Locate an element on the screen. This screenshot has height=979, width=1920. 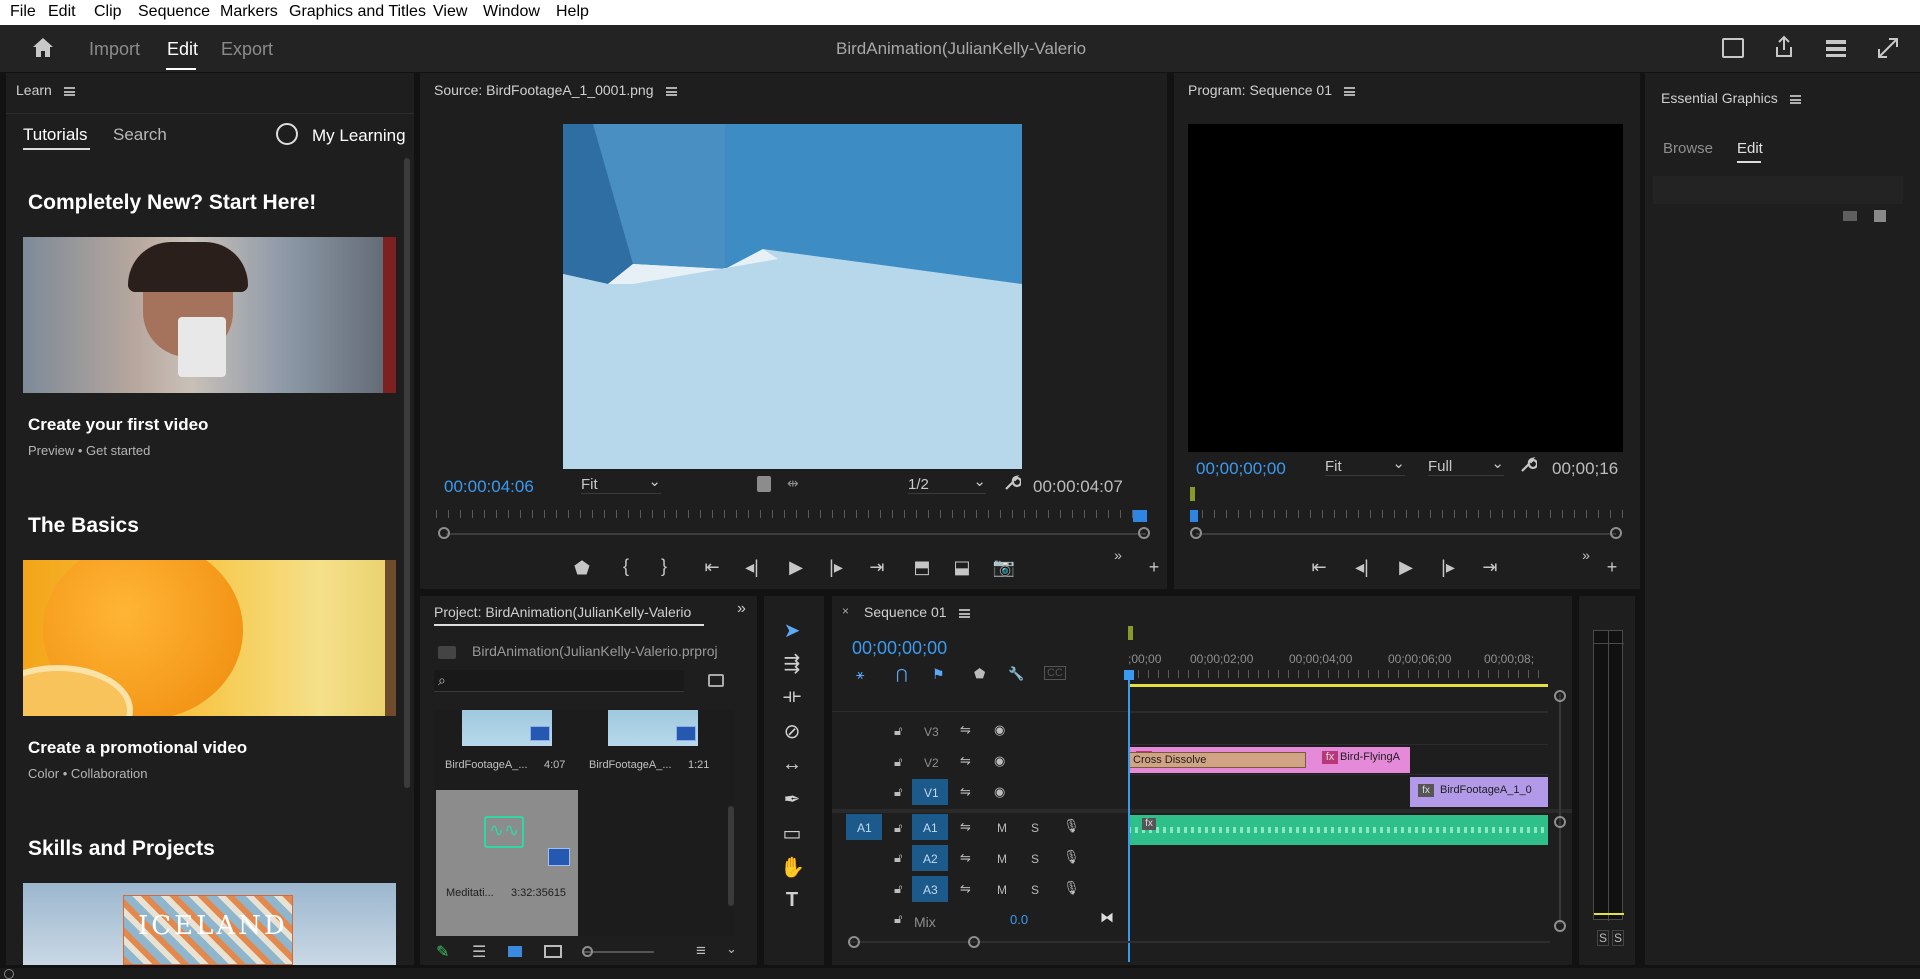
go-to-marker-icon: ⧓ is located at coordinates (1107, 917).